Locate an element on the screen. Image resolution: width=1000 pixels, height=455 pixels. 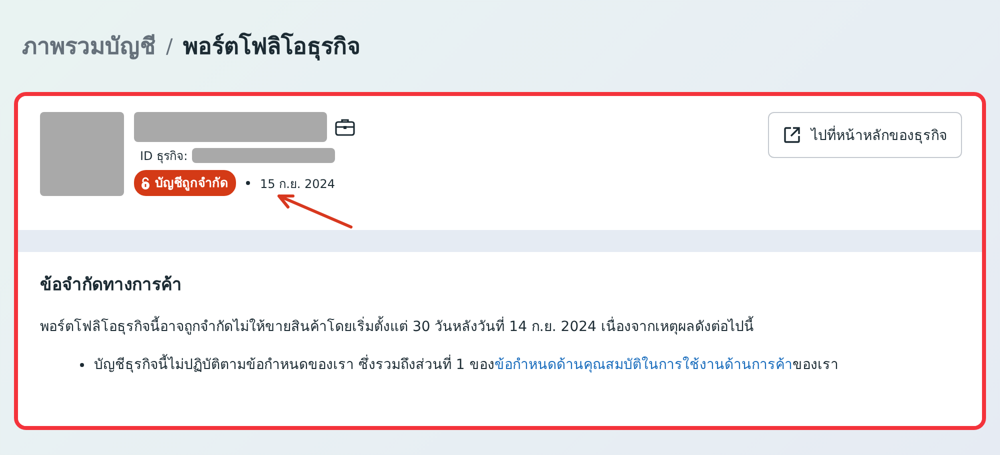
reason-text: บัญชีธุรกิจนี้ไม่ปฏิบัติตามข้อกำหนดของเรา ซึ่งรวมถึงส่วนที่ 1 ของข้อกำหนดด้านคุณสมบัติในการใช้งานด้านการค้าของเรา is located at coordinates (466, 365).